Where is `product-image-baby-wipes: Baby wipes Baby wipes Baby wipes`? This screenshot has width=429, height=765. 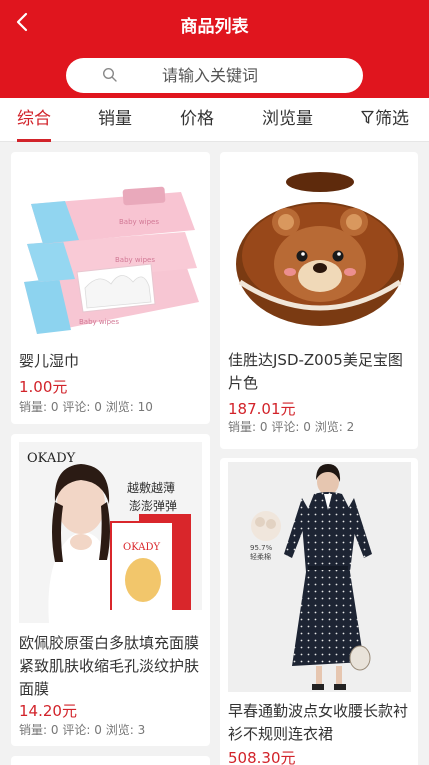
product-image-baby-wipes: Baby wipes Baby wipes Baby wipes is located at coordinates (110, 251).